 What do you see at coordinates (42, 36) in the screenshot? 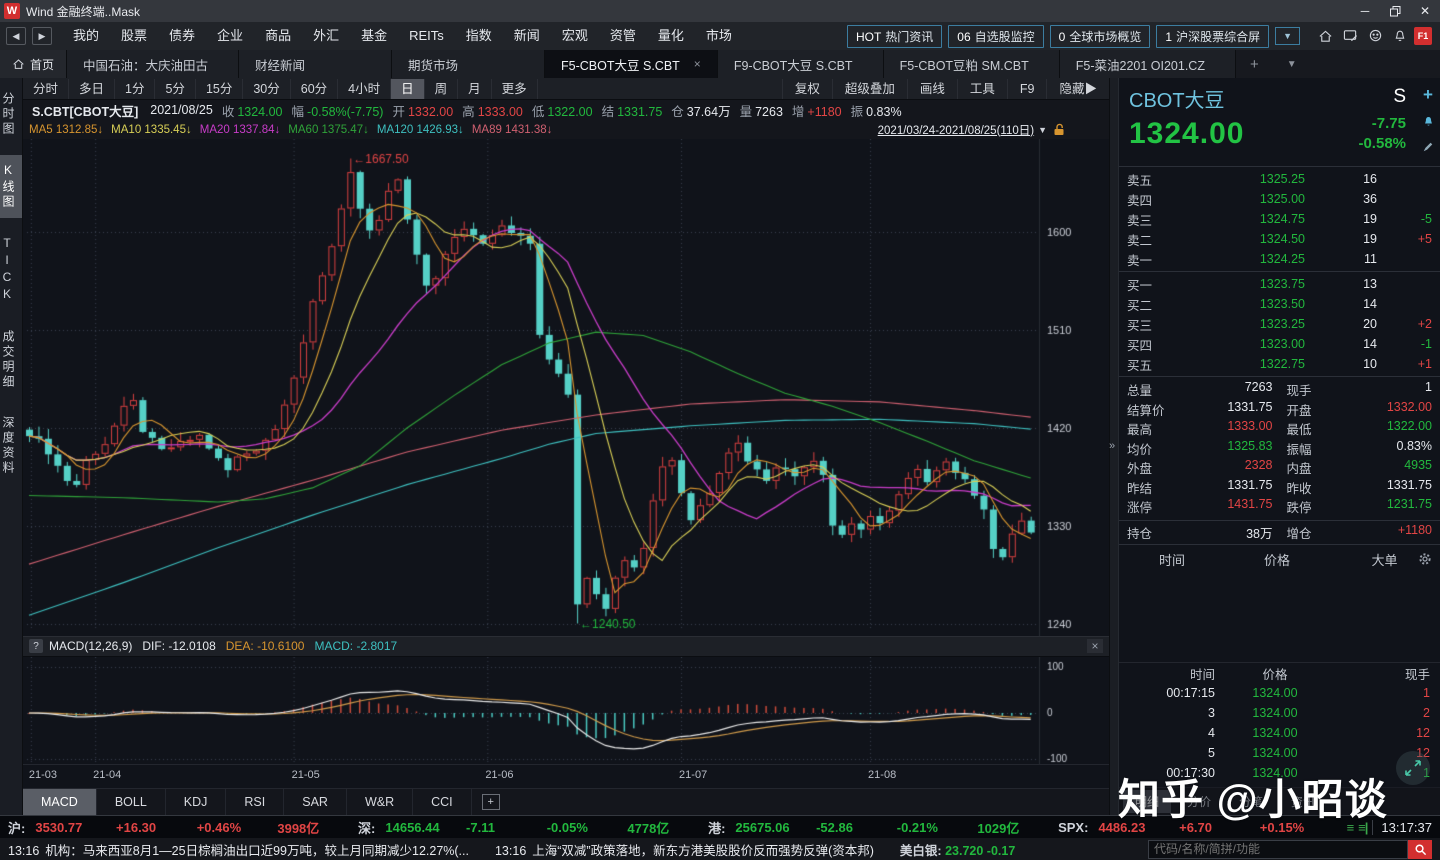
I see `nav-forward-button: ▶` at bounding box center [42, 36].